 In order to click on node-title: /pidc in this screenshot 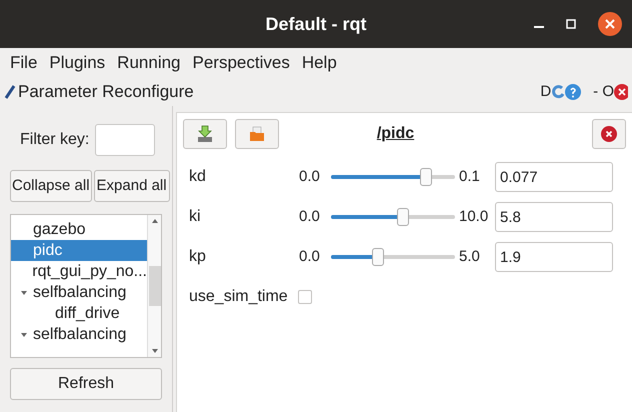, I will do `click(395, 134)`.